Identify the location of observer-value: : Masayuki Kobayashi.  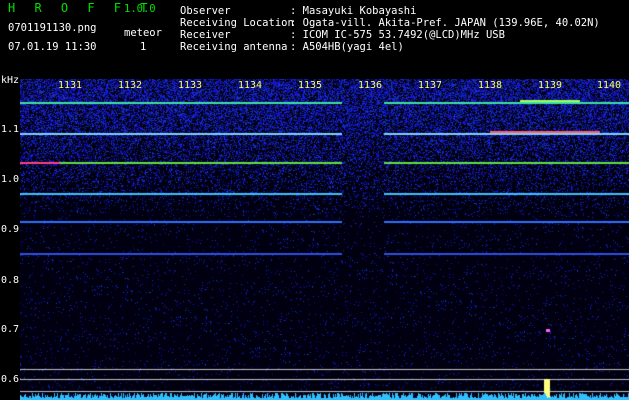
(353, 11).